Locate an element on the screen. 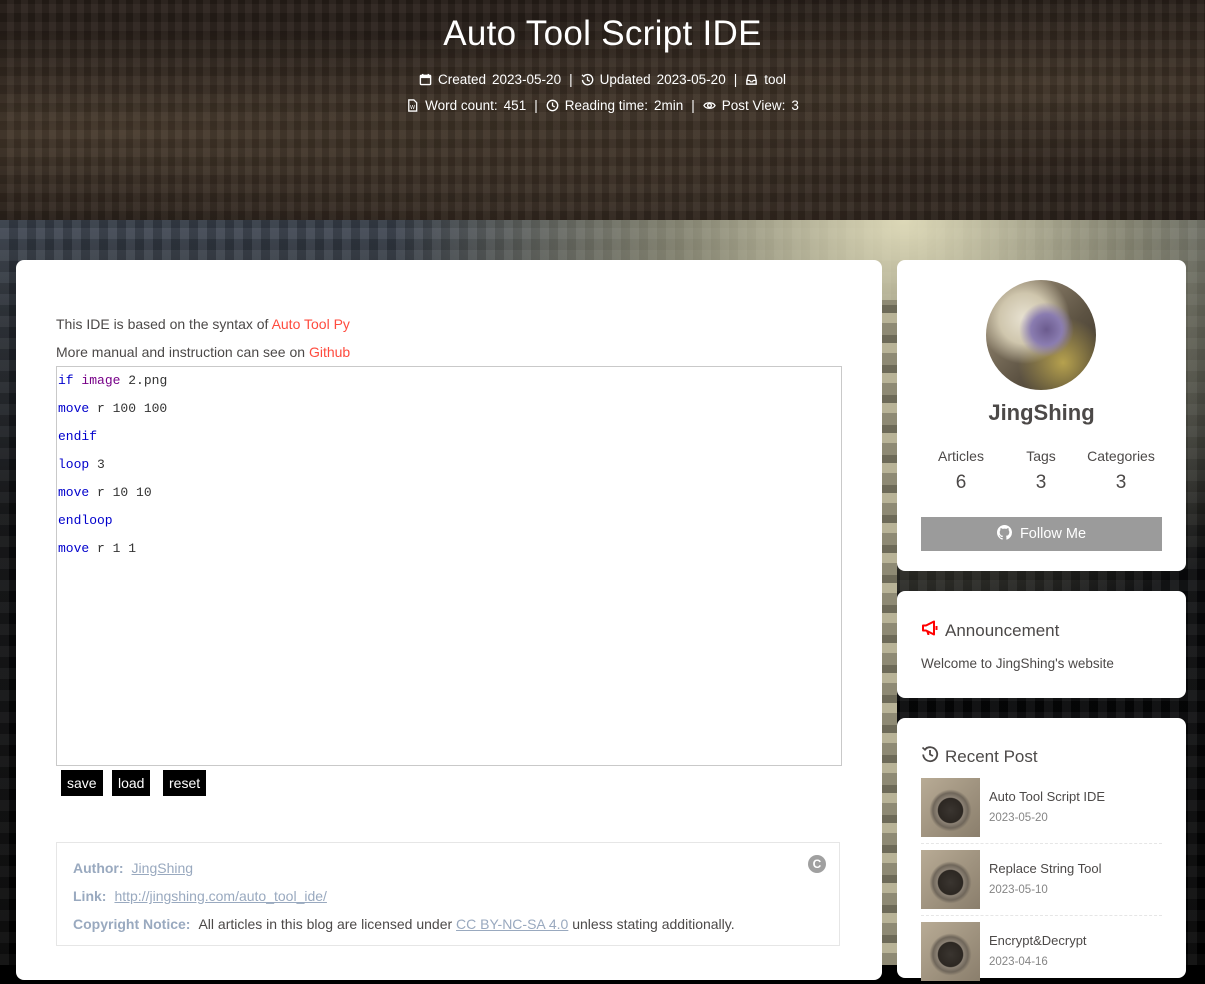 This screenshot has height=984, width=1205. file-word-icon: W is located at coordinates (412, 105).